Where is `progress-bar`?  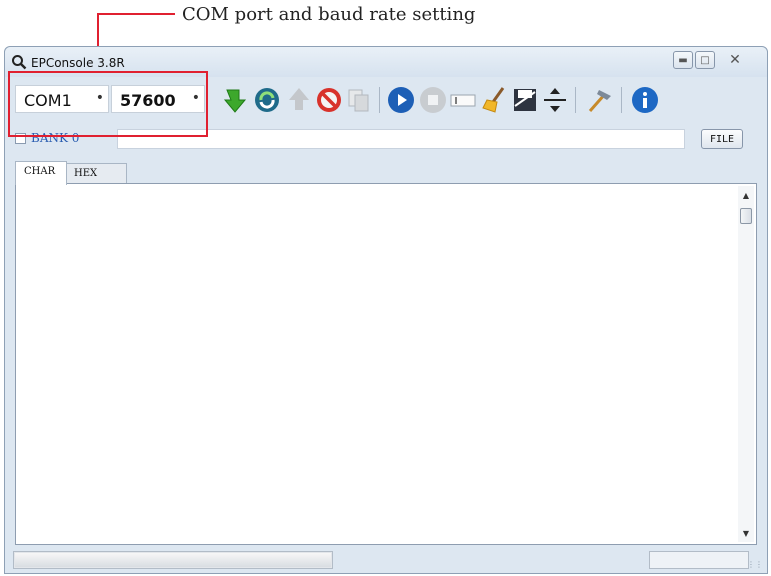 progress-bar is located at coordinates (173, 560).